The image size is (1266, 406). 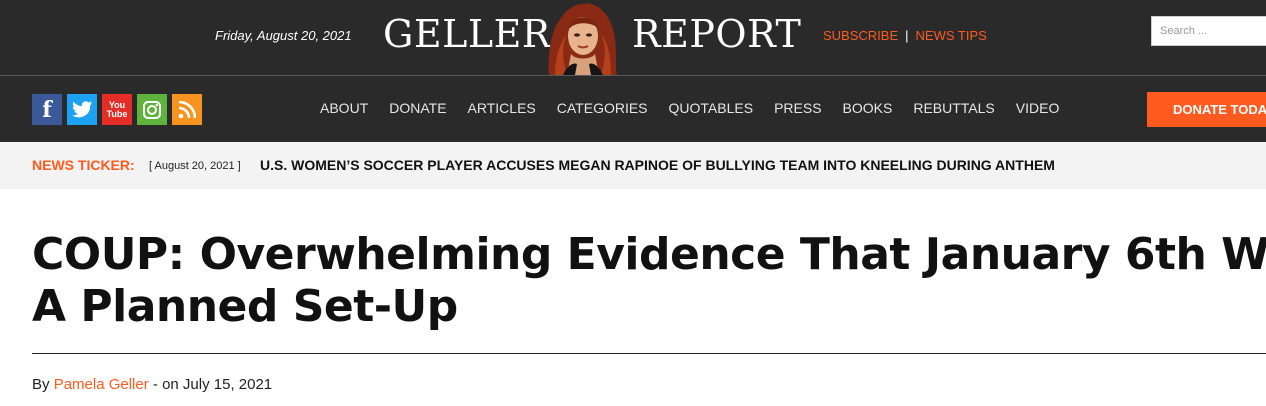 I want to click on author-link: Pamela Geller, so click(x=101, y=384).